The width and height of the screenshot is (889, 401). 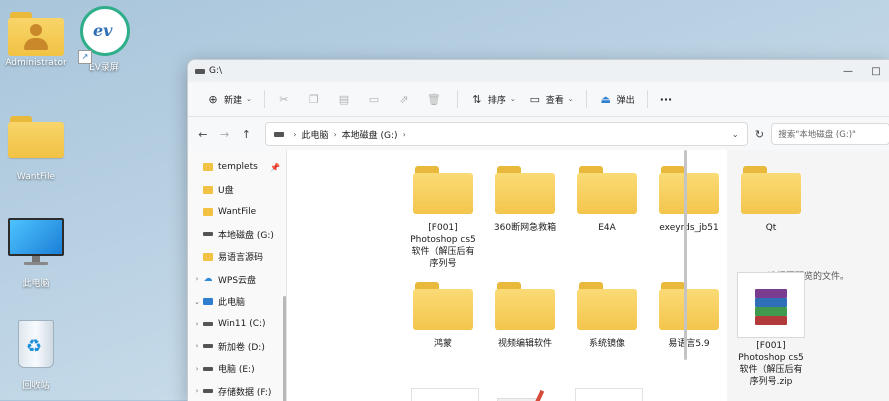 I want to click on desktop-icon-label: 此电脑, so click(x=36, y=284).